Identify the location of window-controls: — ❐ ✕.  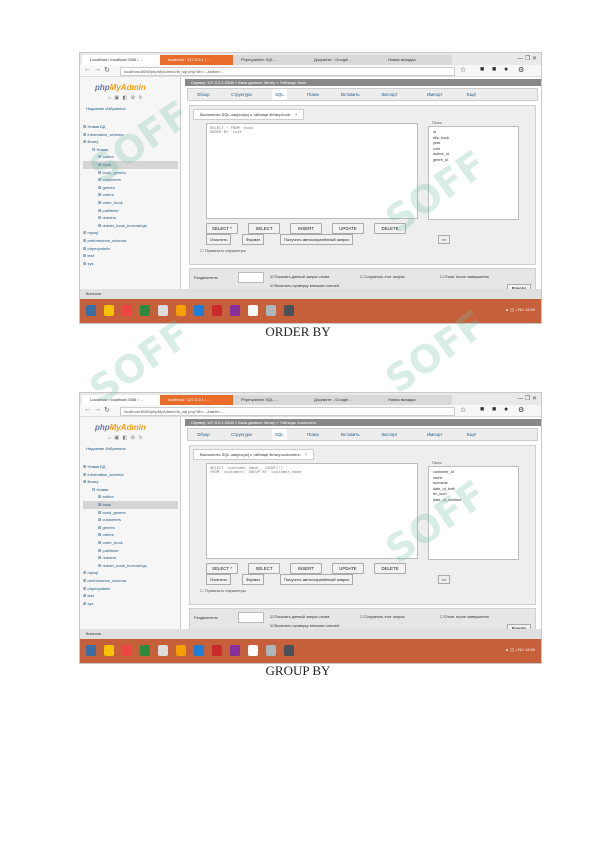
(527, 58).